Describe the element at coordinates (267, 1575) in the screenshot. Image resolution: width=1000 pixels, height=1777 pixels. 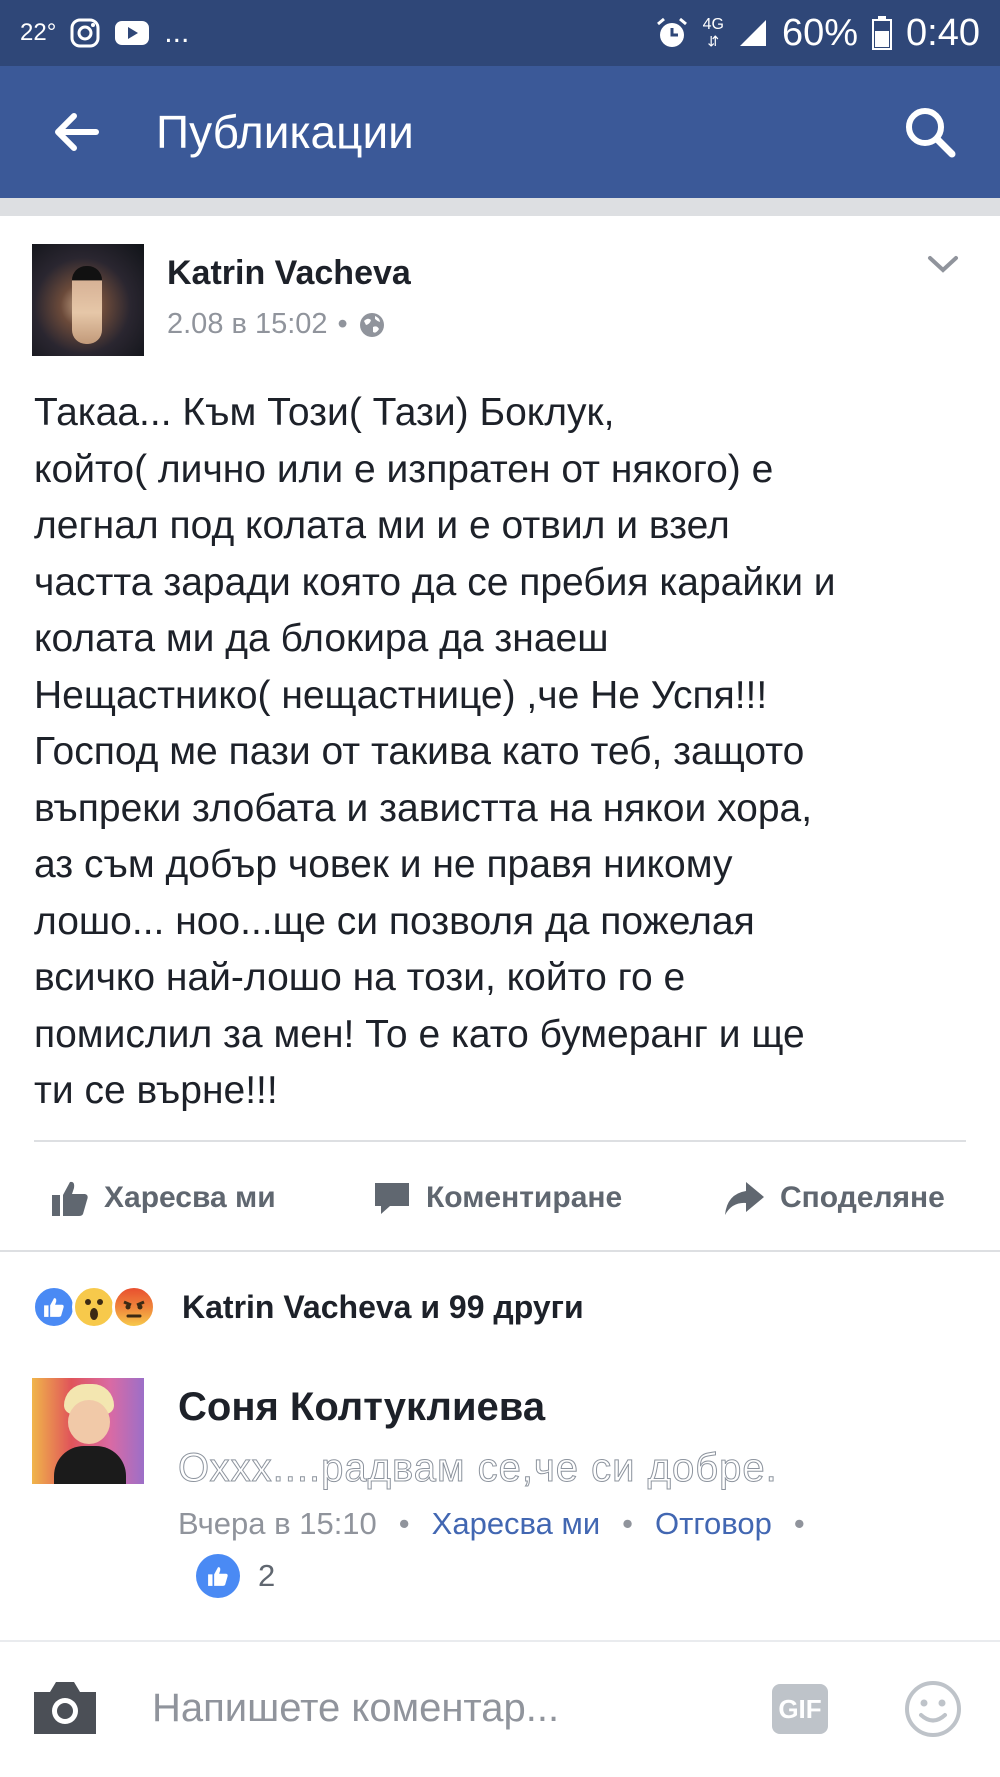
I see `comment-like-count-label: 2` at that location.